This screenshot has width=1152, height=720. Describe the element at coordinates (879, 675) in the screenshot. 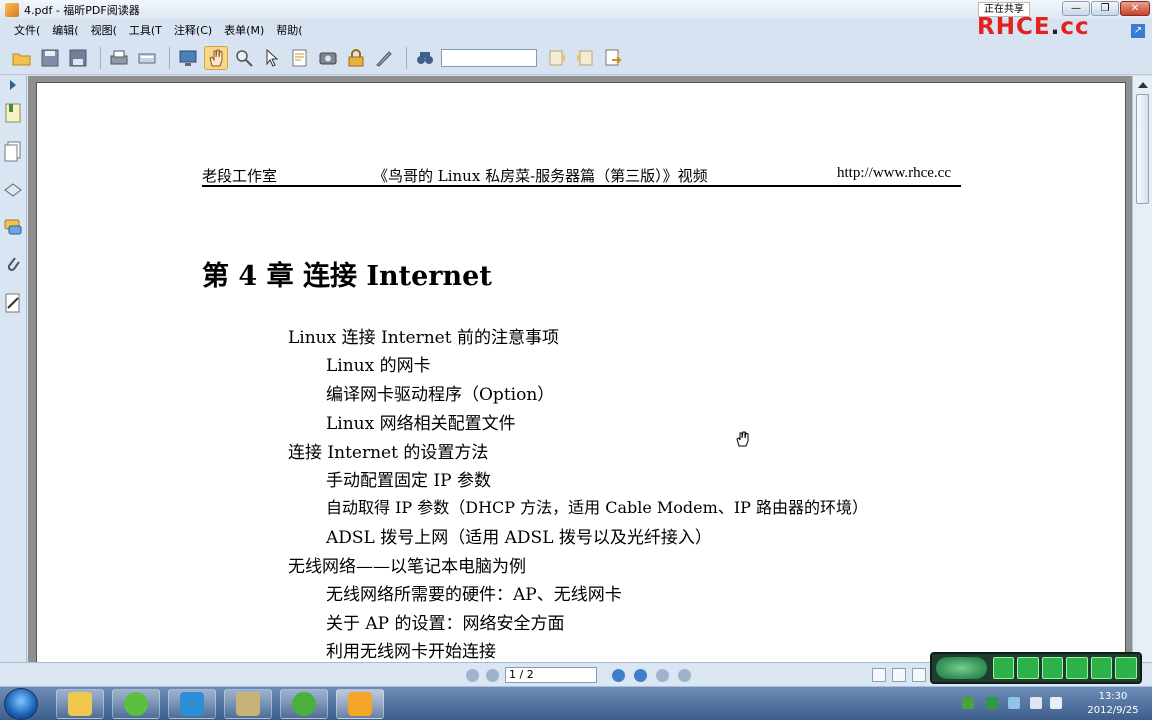

I see `single-page-view-icon` at that location.